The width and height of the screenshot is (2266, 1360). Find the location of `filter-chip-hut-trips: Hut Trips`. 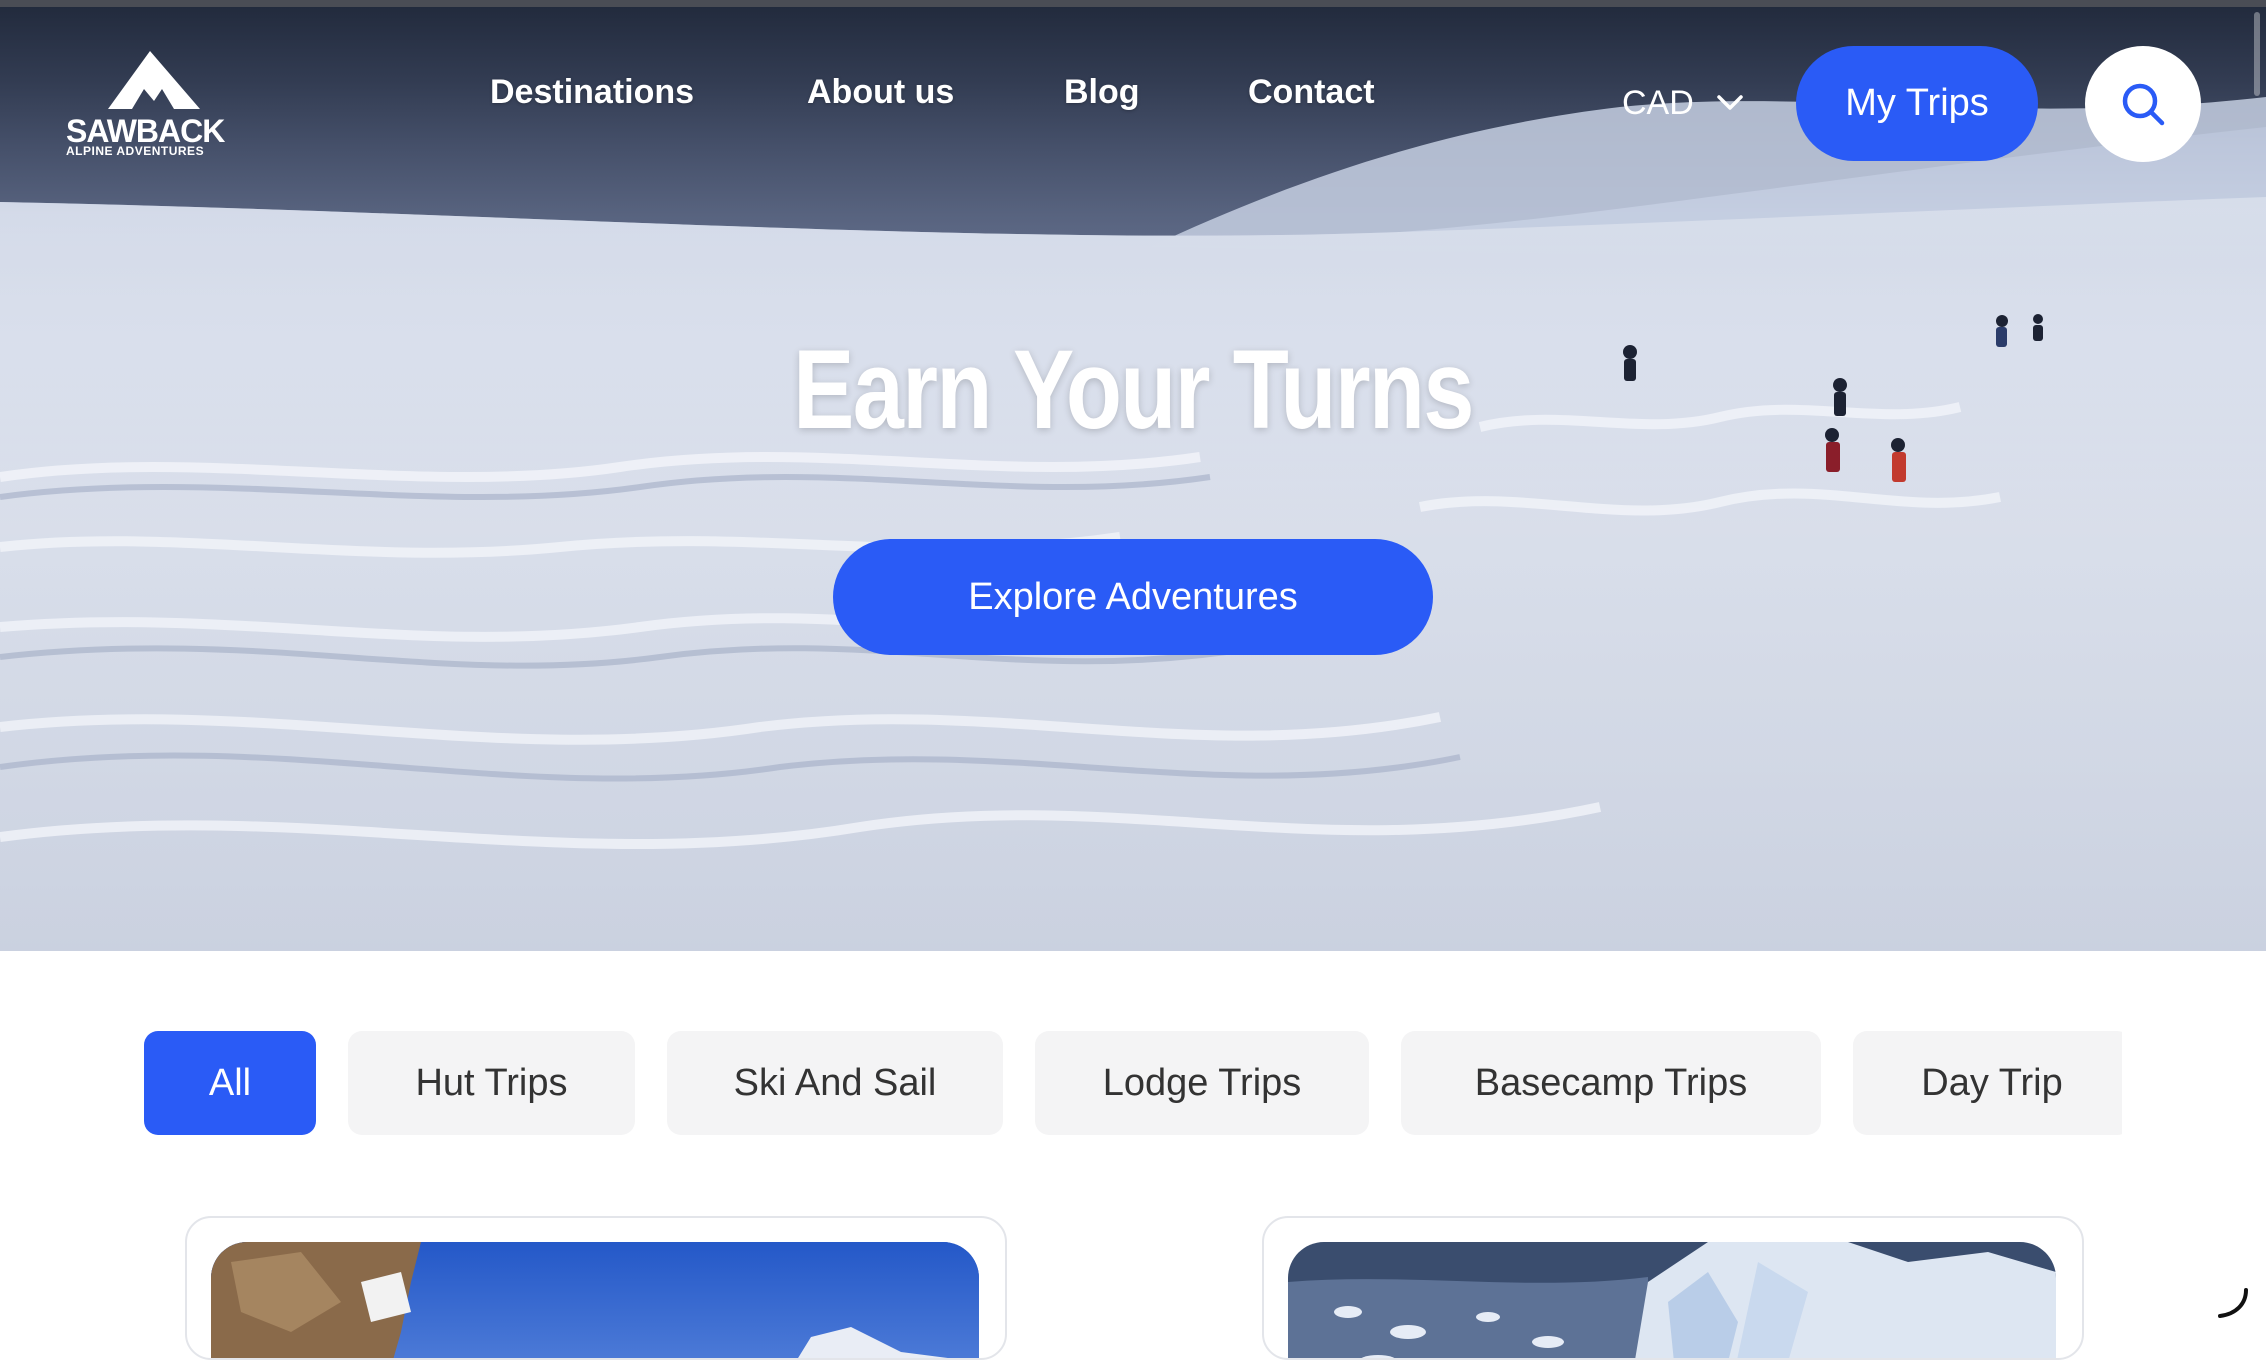

filter-chip-hut-trips: Hut Trips is located at coordinates (491, 1083).